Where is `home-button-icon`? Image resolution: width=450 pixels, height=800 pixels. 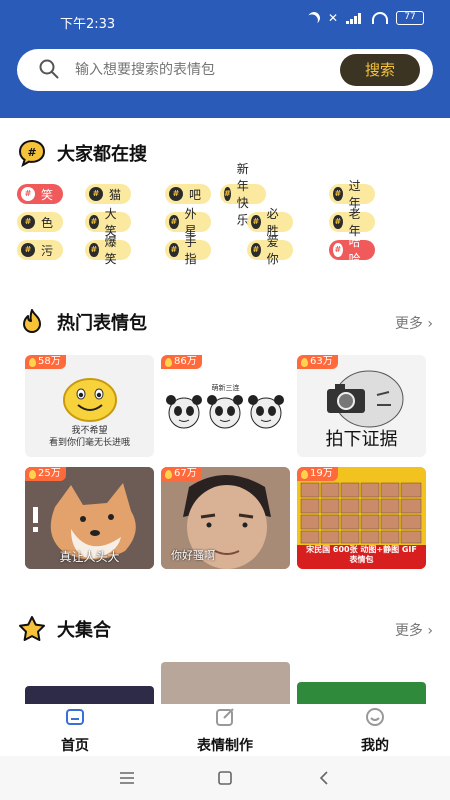 home-button-icon is located at coordinates (225, 778).